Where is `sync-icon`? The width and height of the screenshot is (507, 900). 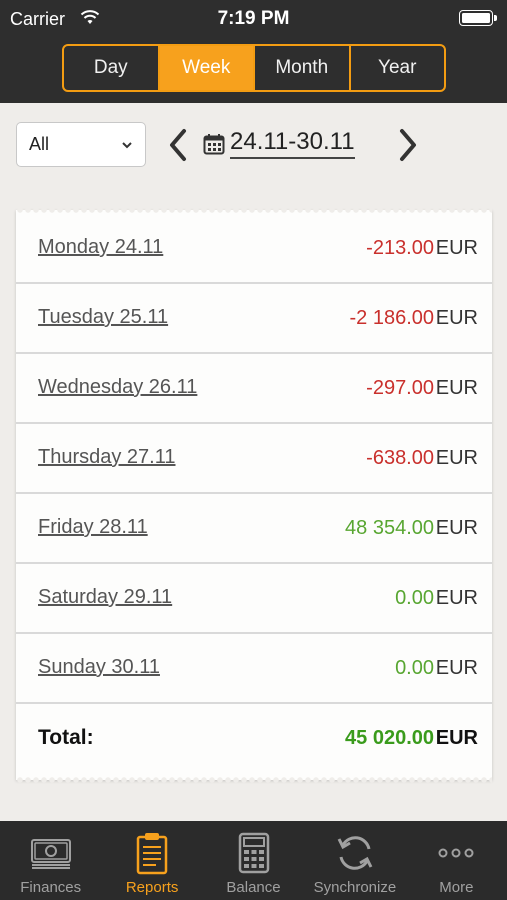
sync-icon is located at coordinates (355, 853).